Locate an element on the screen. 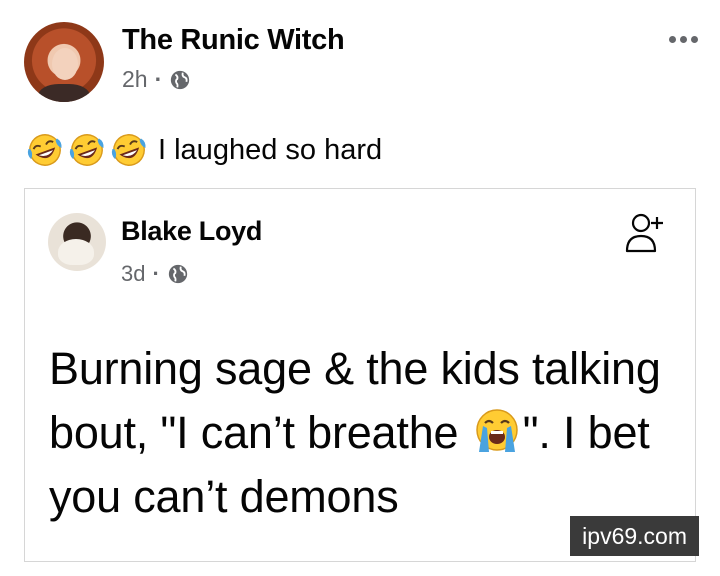 The width and height of the screenshot is (720, 576). post-time: 2h is located at coordinates (135, 79).